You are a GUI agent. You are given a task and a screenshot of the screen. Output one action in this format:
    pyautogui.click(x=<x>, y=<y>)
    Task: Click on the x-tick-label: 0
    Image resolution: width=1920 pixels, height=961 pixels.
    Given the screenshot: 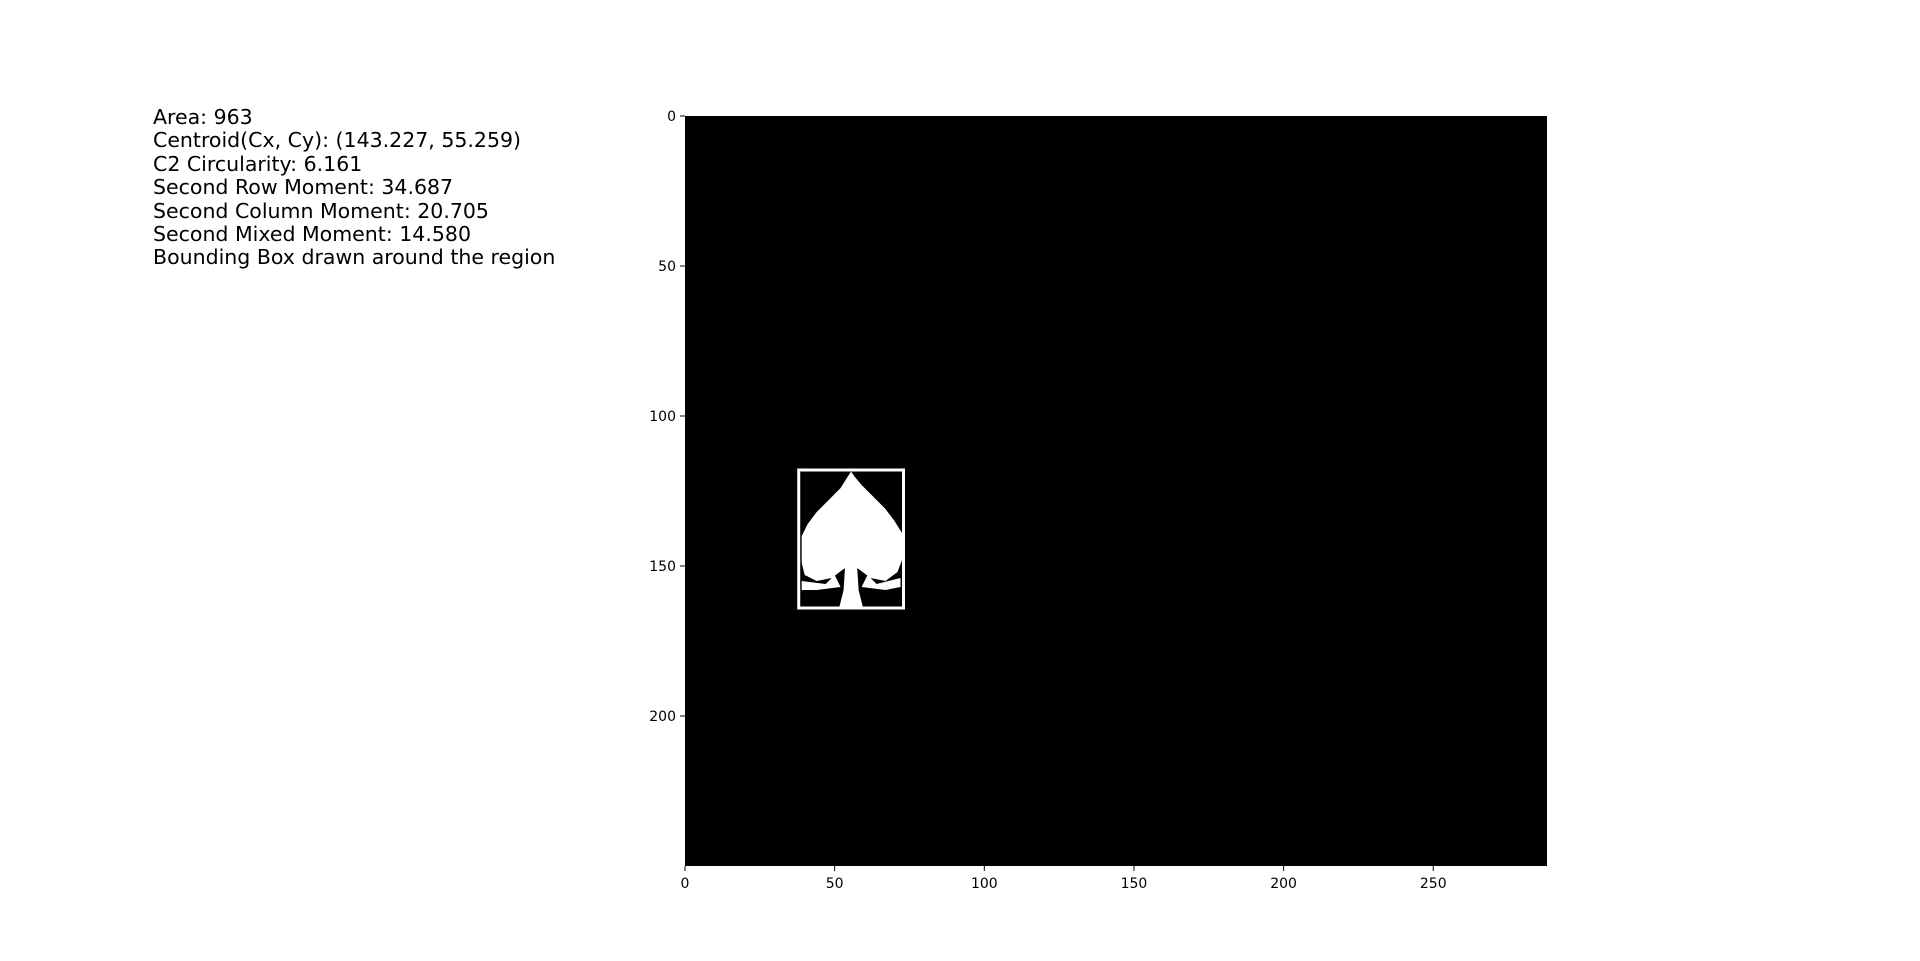 What is the action you would take?
    pyautogui.click(x=685, y=884)
    